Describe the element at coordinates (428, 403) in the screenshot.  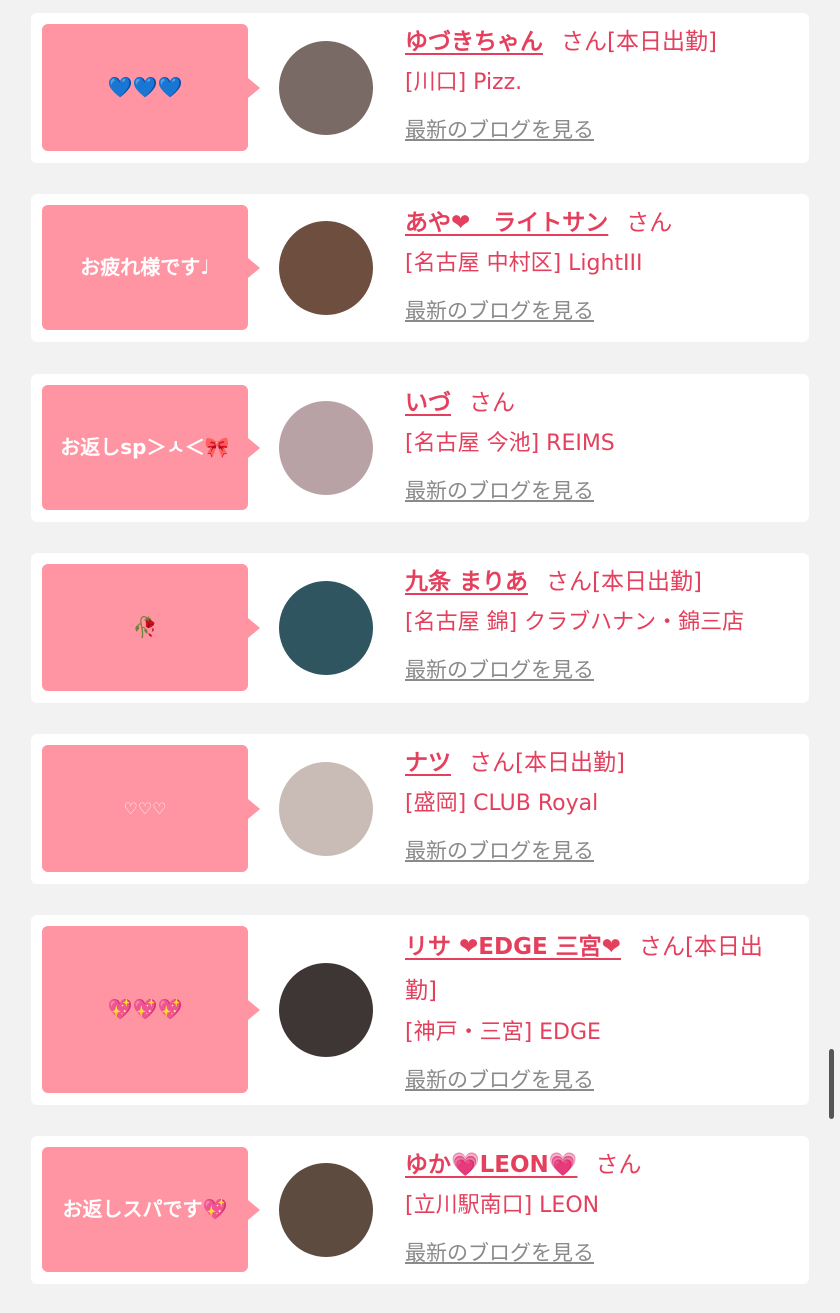
I see `girl-name-link: いづ` at that location.